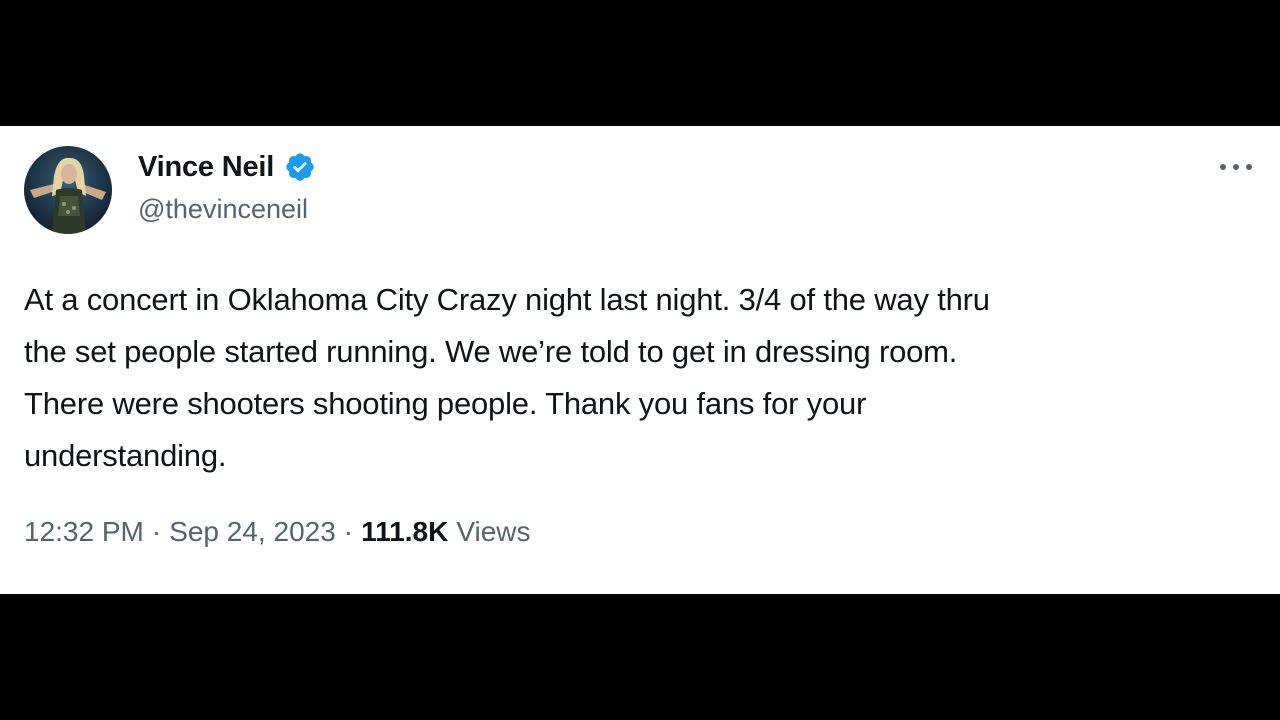 This screenshot has height=720, width=1280. I want to click on verified-badge-icon, so click(300, 167).